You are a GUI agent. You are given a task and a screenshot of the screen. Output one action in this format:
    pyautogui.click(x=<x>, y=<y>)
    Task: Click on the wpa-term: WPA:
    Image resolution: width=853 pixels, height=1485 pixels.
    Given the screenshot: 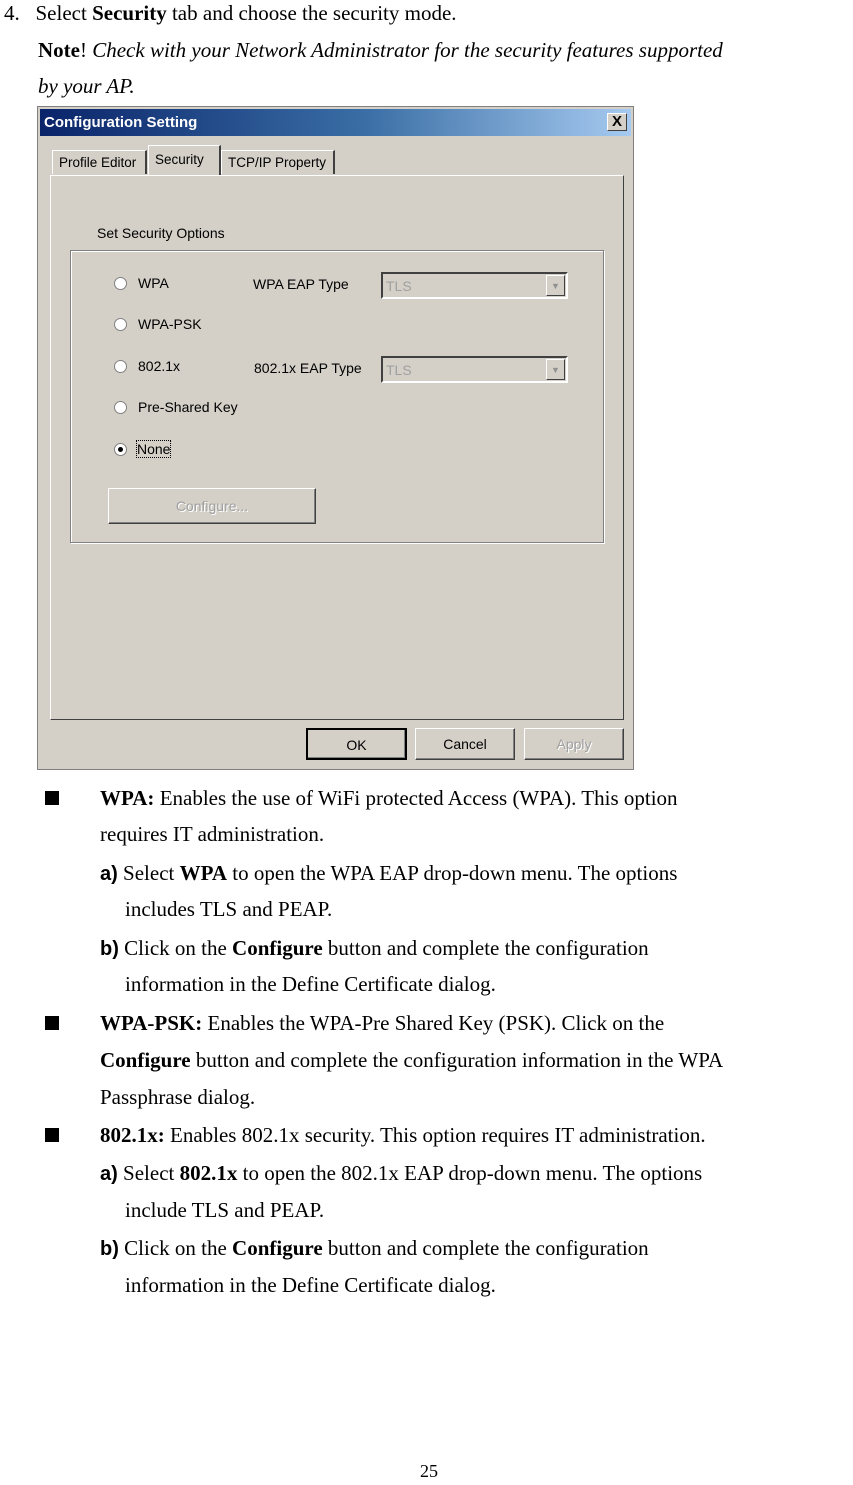 What is the action you would take?
    pyautogui.click(x=127, y=798)
    